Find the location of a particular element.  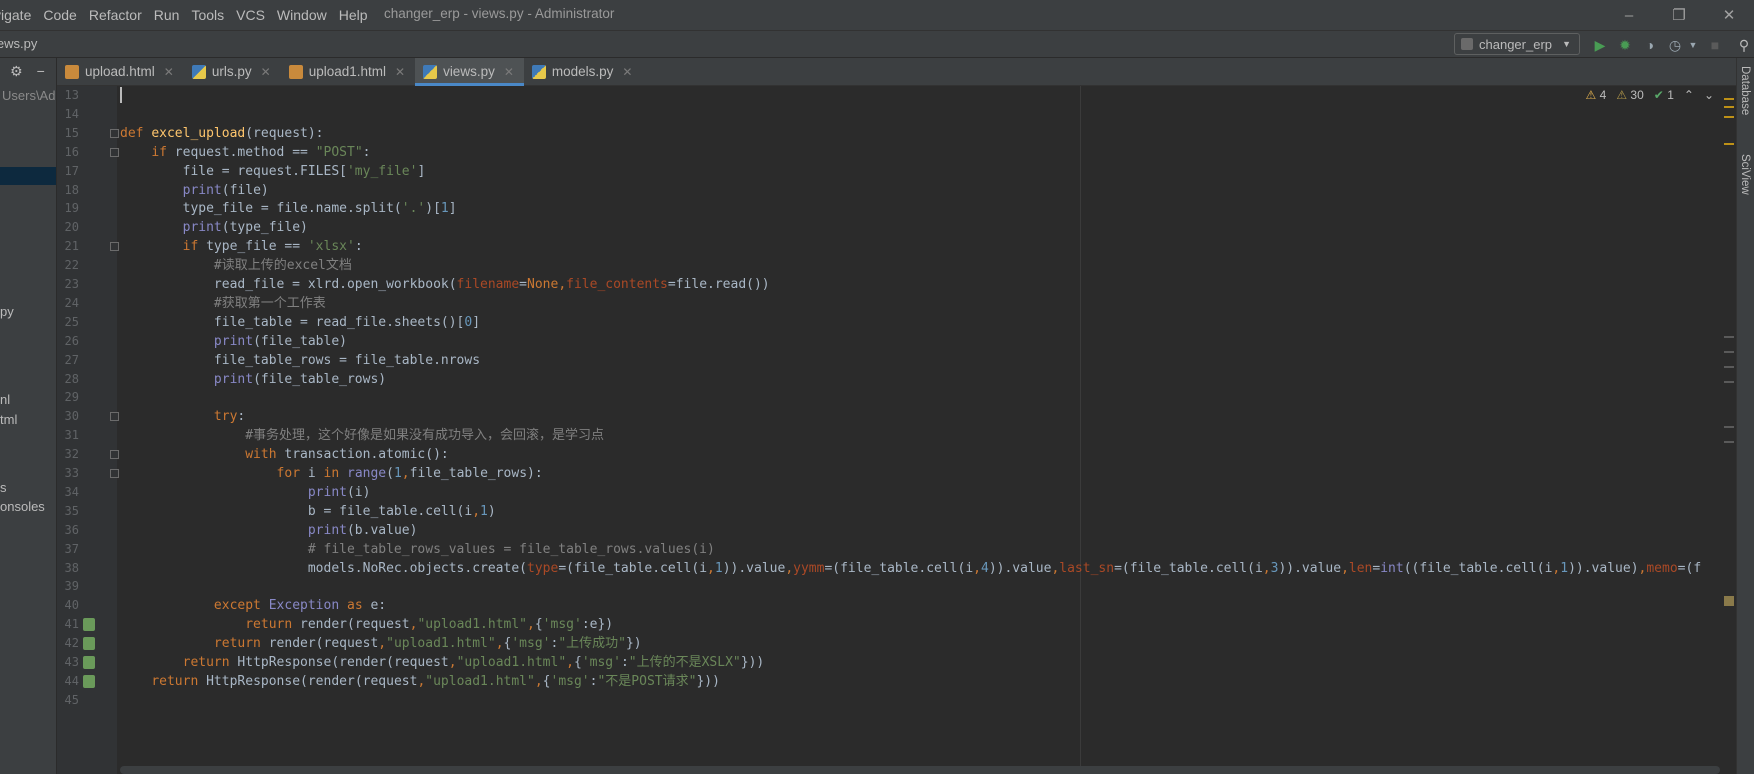

code-line: print(type_file) is located at coordinates (214, 227).